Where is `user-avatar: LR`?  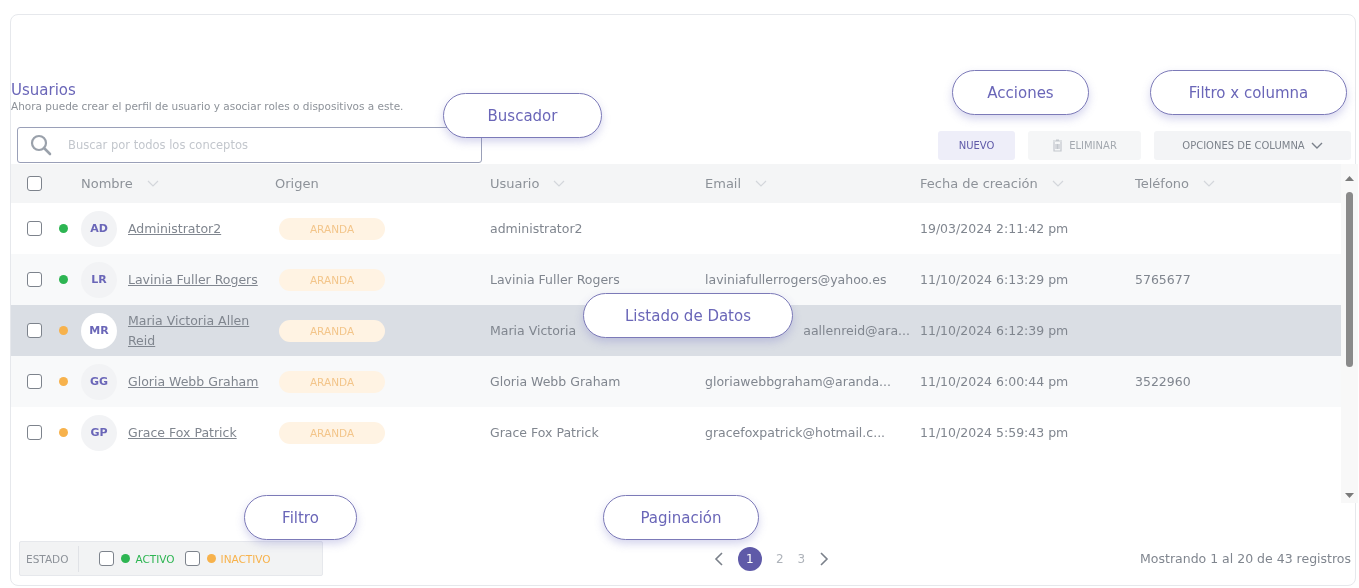
user-avatar: LR is located at coordinates (99, 279).